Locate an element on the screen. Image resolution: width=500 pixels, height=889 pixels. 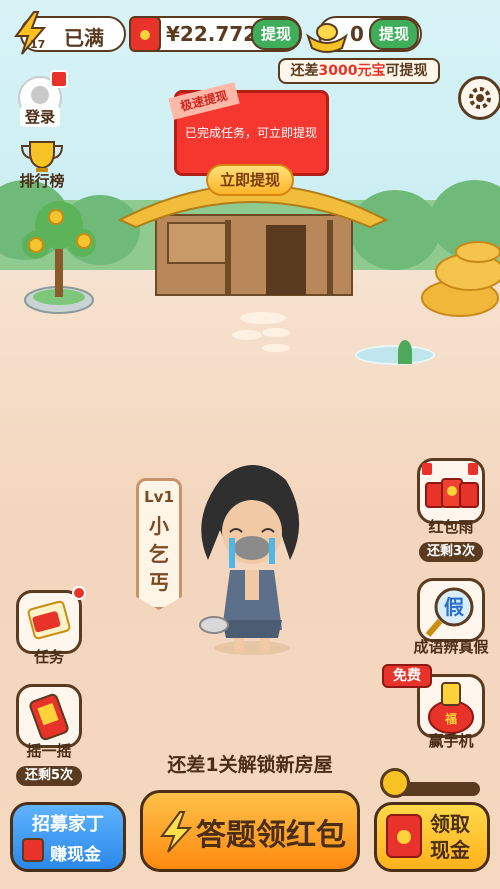
recruit-label: 招募家丁 is located at coordinates (68, 824).